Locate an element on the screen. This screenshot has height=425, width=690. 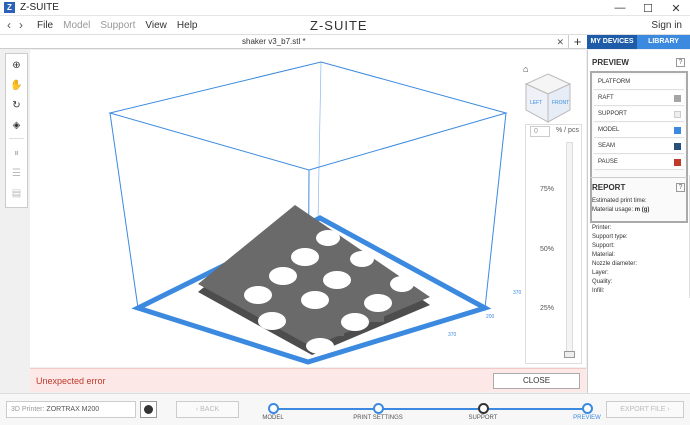
preview-item-seam: SEAM is located at coordinates (639, 146).